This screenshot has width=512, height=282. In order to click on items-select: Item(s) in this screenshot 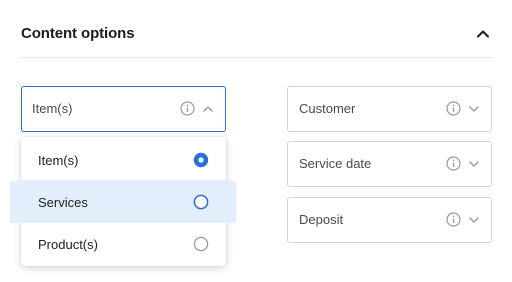, I will do `click(123, 109)`.